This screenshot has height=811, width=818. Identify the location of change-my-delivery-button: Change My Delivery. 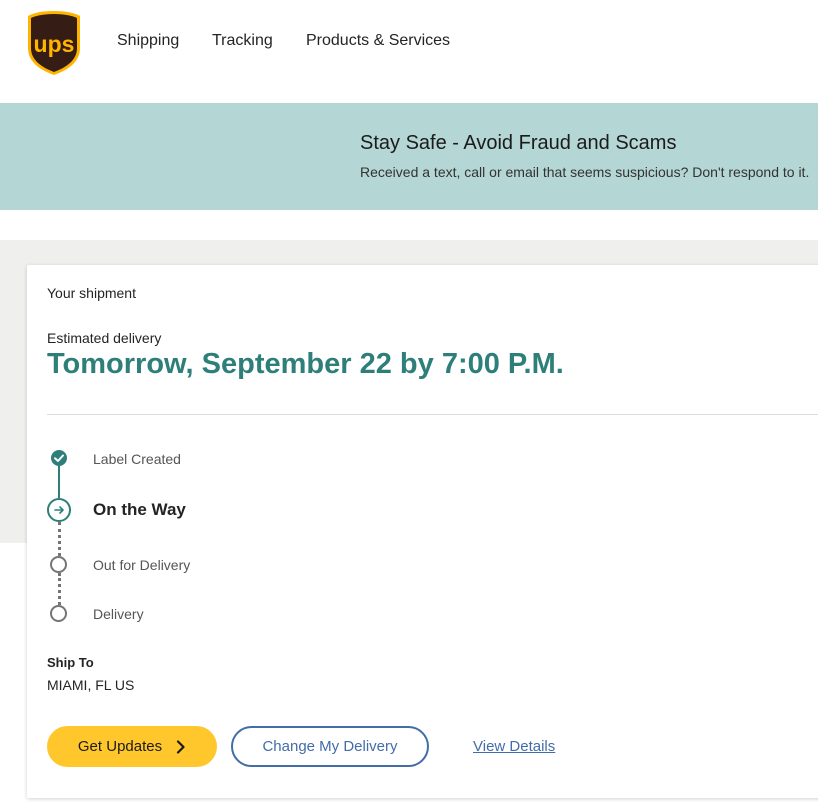
(330, 746).